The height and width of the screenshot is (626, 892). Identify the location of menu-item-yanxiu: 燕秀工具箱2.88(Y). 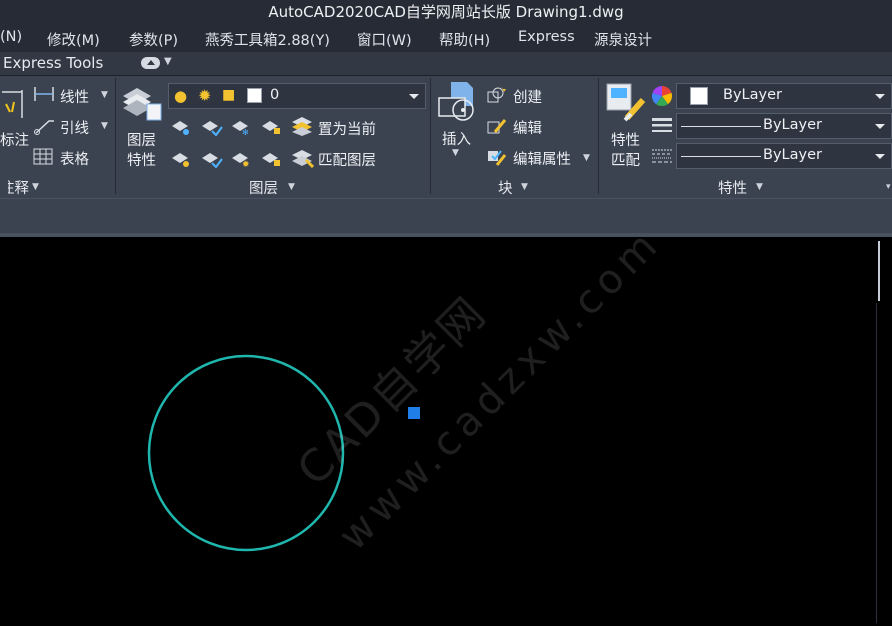
(267, 39).